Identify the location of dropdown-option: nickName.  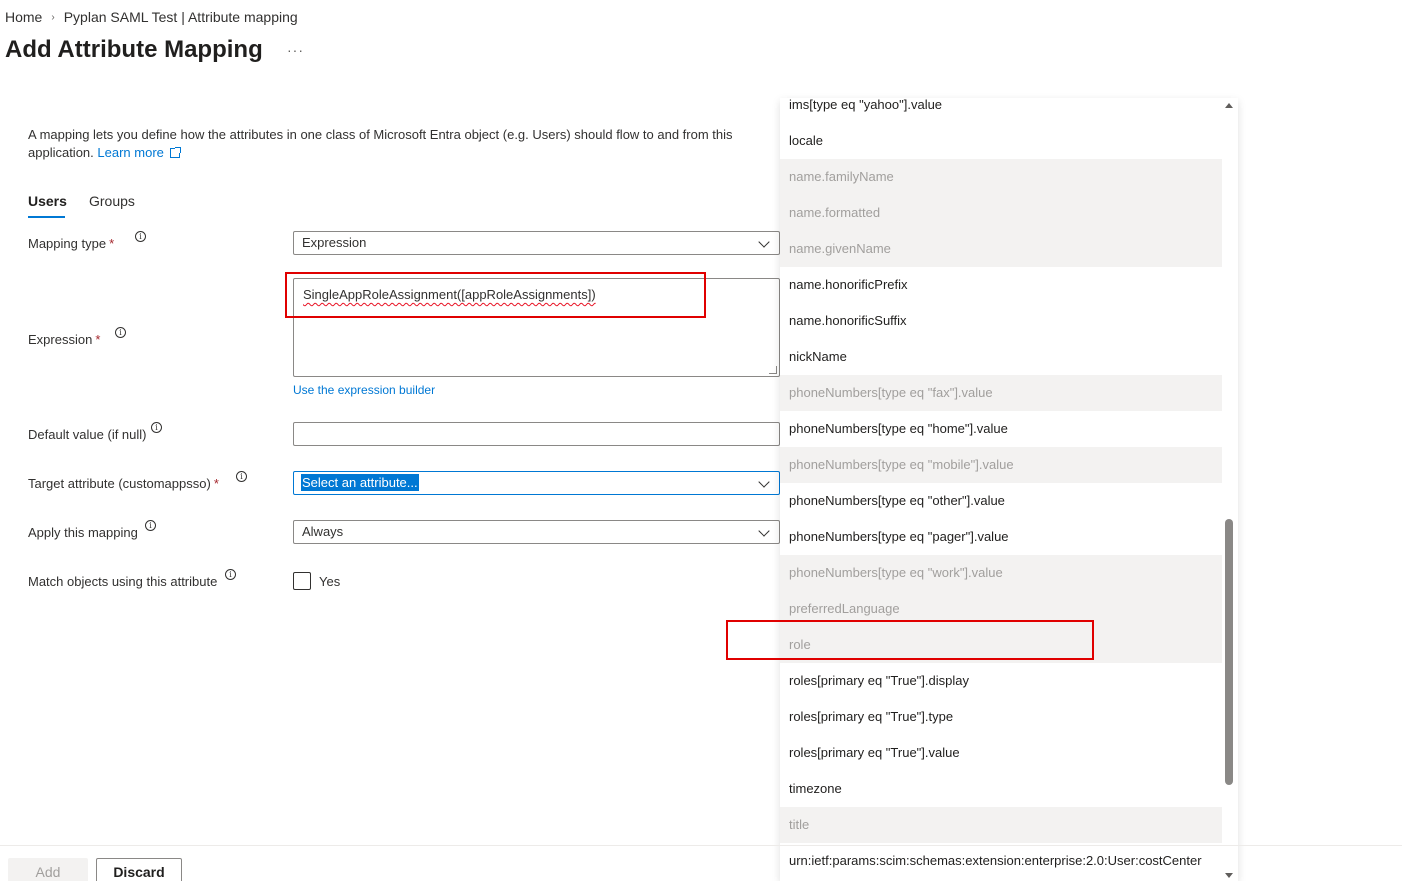
(1001, 357).